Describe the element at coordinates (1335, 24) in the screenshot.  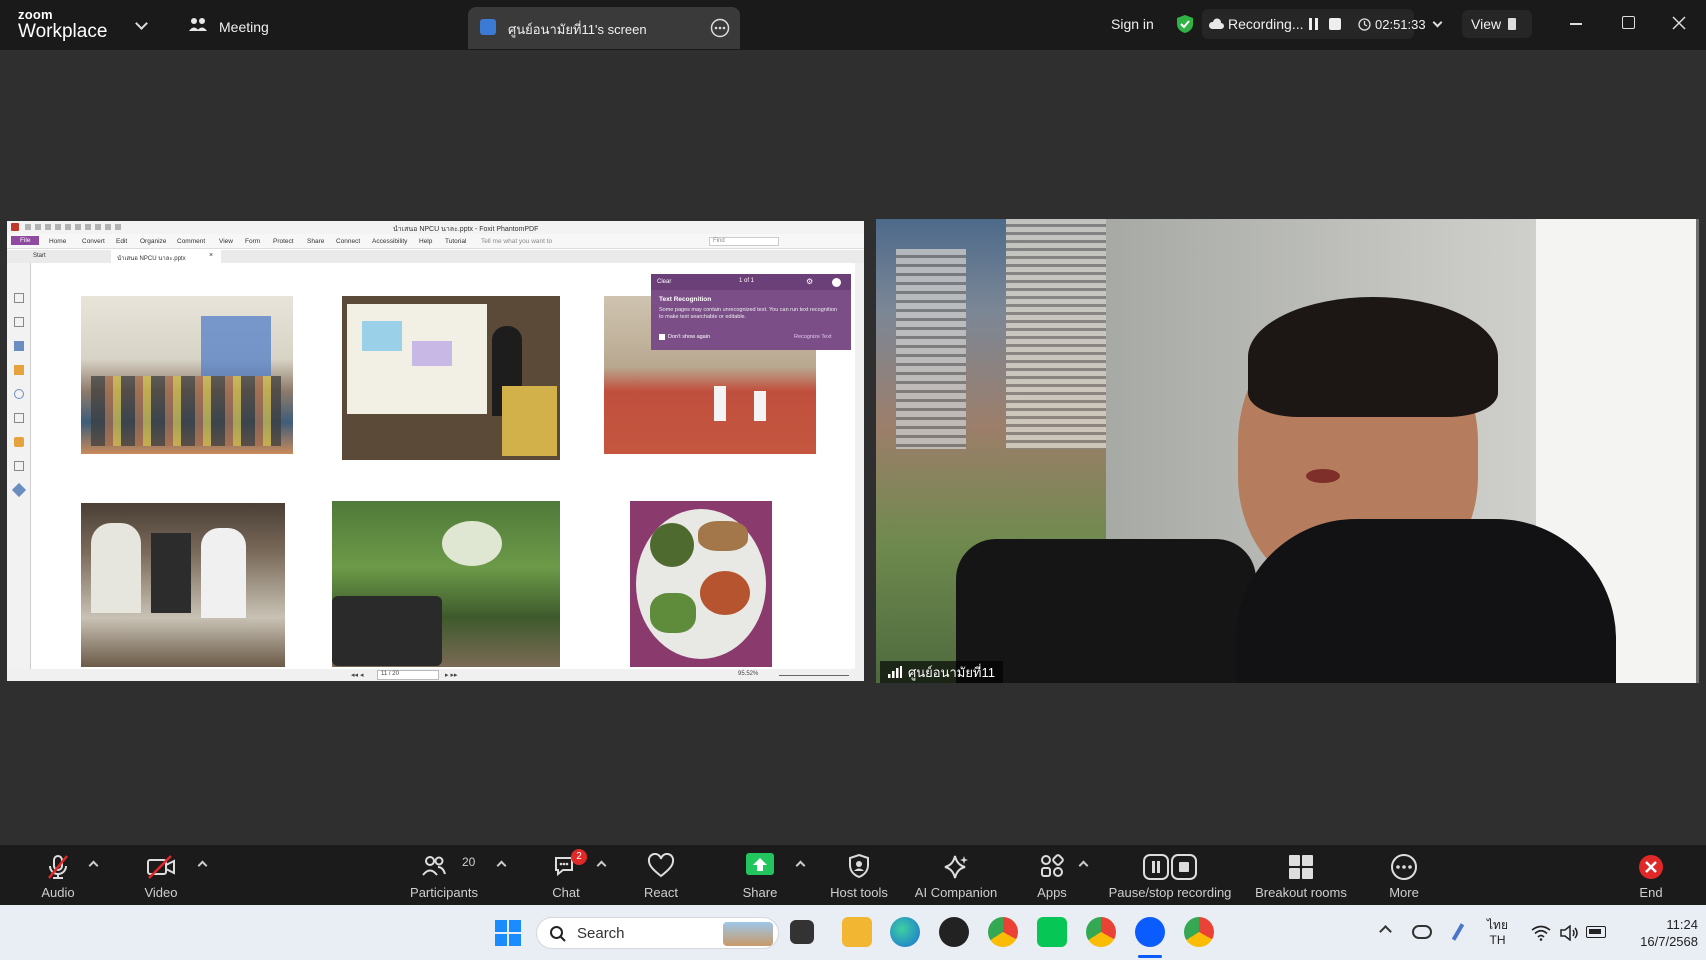
I see `stop-recording-icon` at that location.